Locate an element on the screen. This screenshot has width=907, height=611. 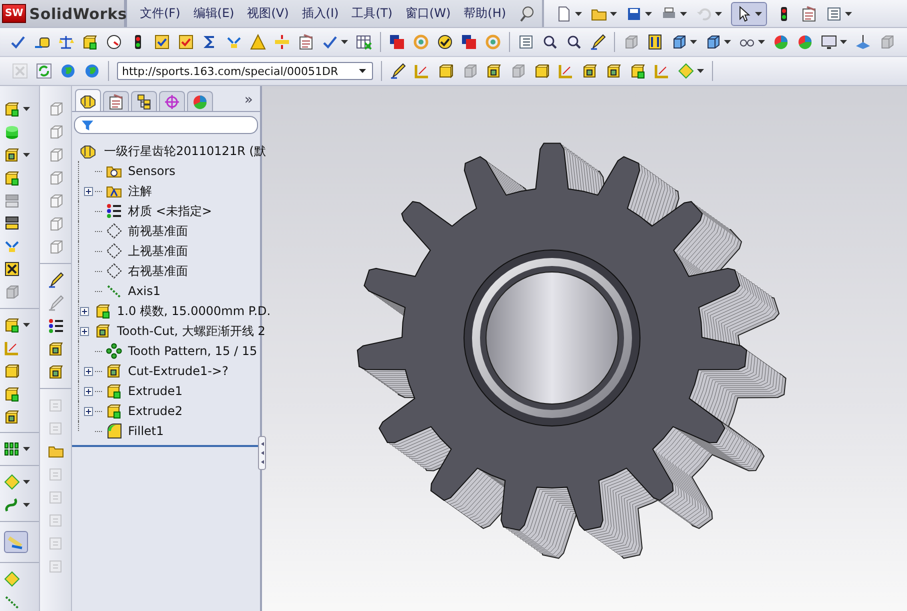
axis-icon is located at coordinates (863, 42).